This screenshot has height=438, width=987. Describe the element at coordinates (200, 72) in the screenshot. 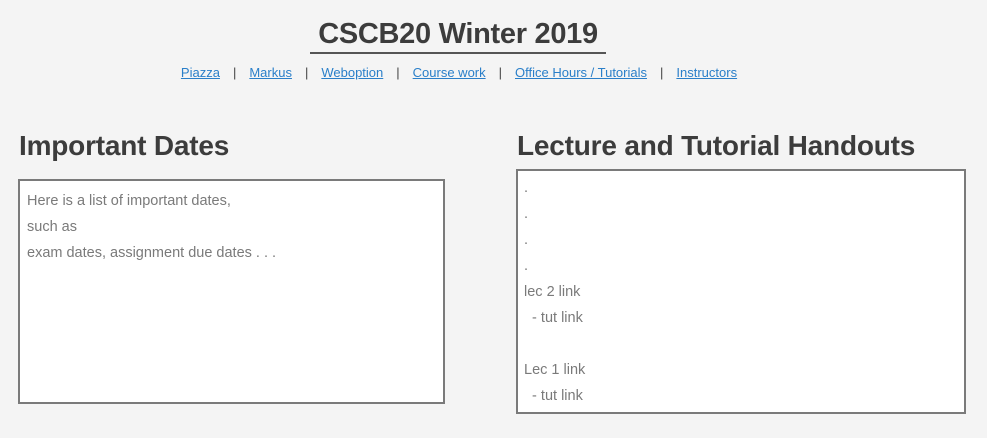

I see `nav-link-piazza: Piazza` at that location.